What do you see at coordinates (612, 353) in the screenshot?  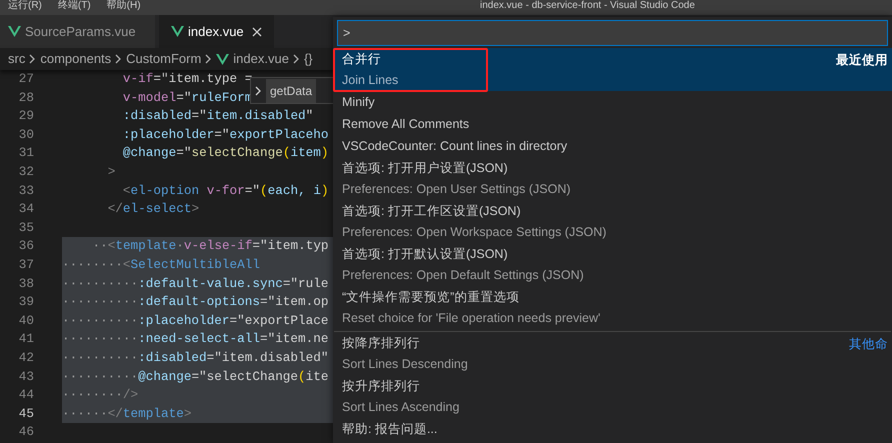 I see `command-item: 按降序排列行 Sort Lines Descending 其他命` at bounding box center [612, 353].